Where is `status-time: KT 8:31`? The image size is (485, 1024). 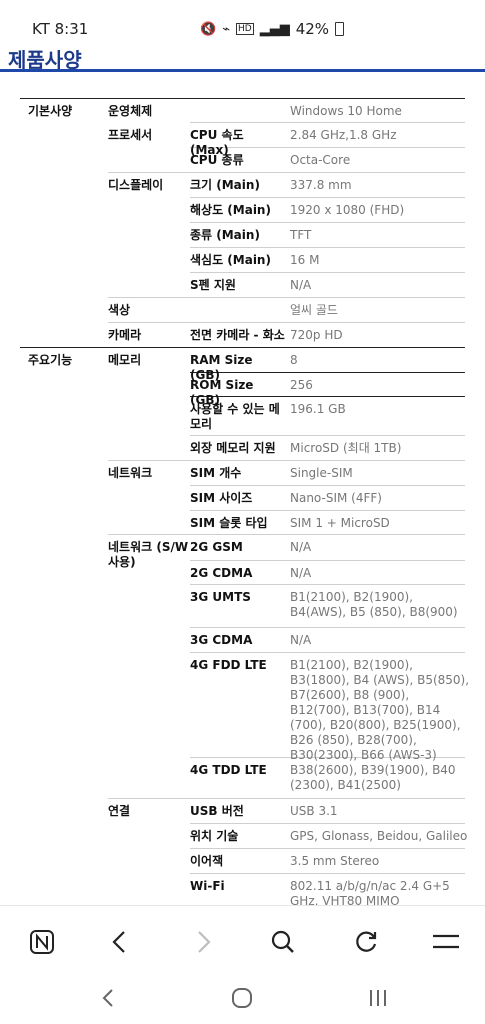
status-time: KT 8:31 is located at coordinates (60, 29).